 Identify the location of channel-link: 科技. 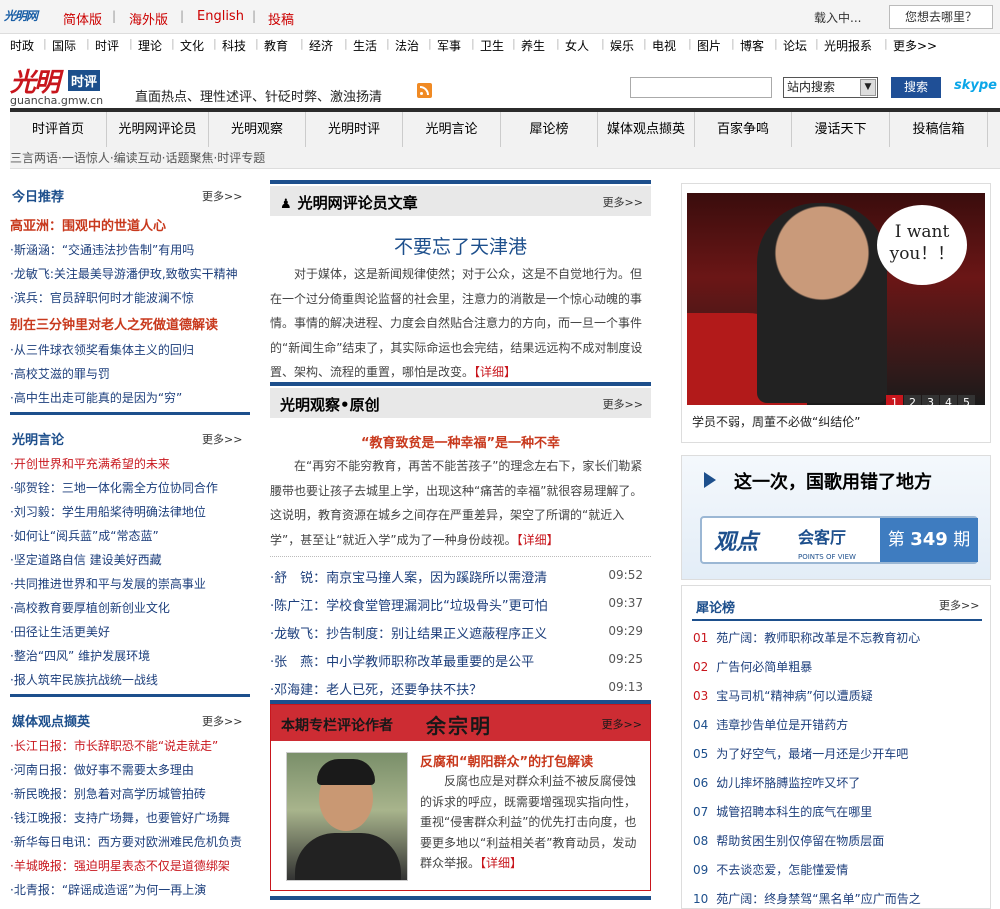
(234, 45).